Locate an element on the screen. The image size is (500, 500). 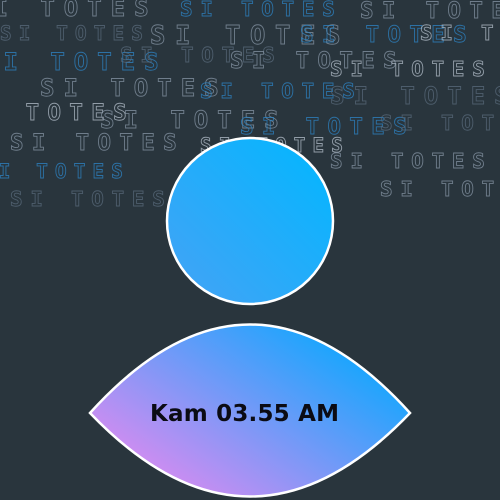
avatar-head-shape is located at coordinates (250, 221).